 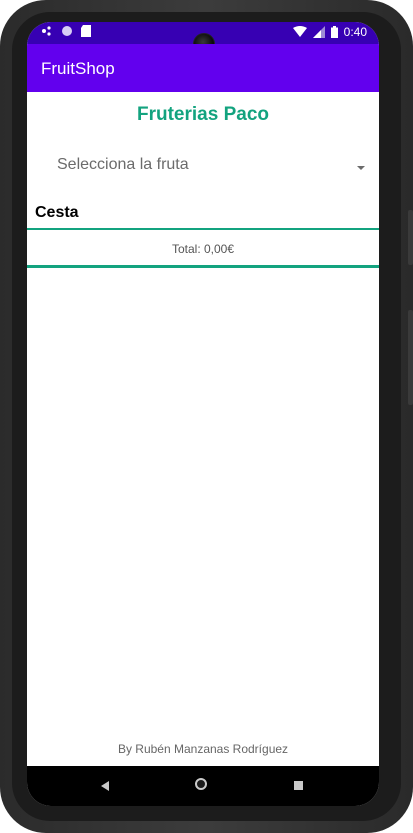 What do you see at coordinates (203, 749) in the screenshot?
I see `author-footer: By Rubén Manzanas Rodríguez` at bounding box center [203, 749].